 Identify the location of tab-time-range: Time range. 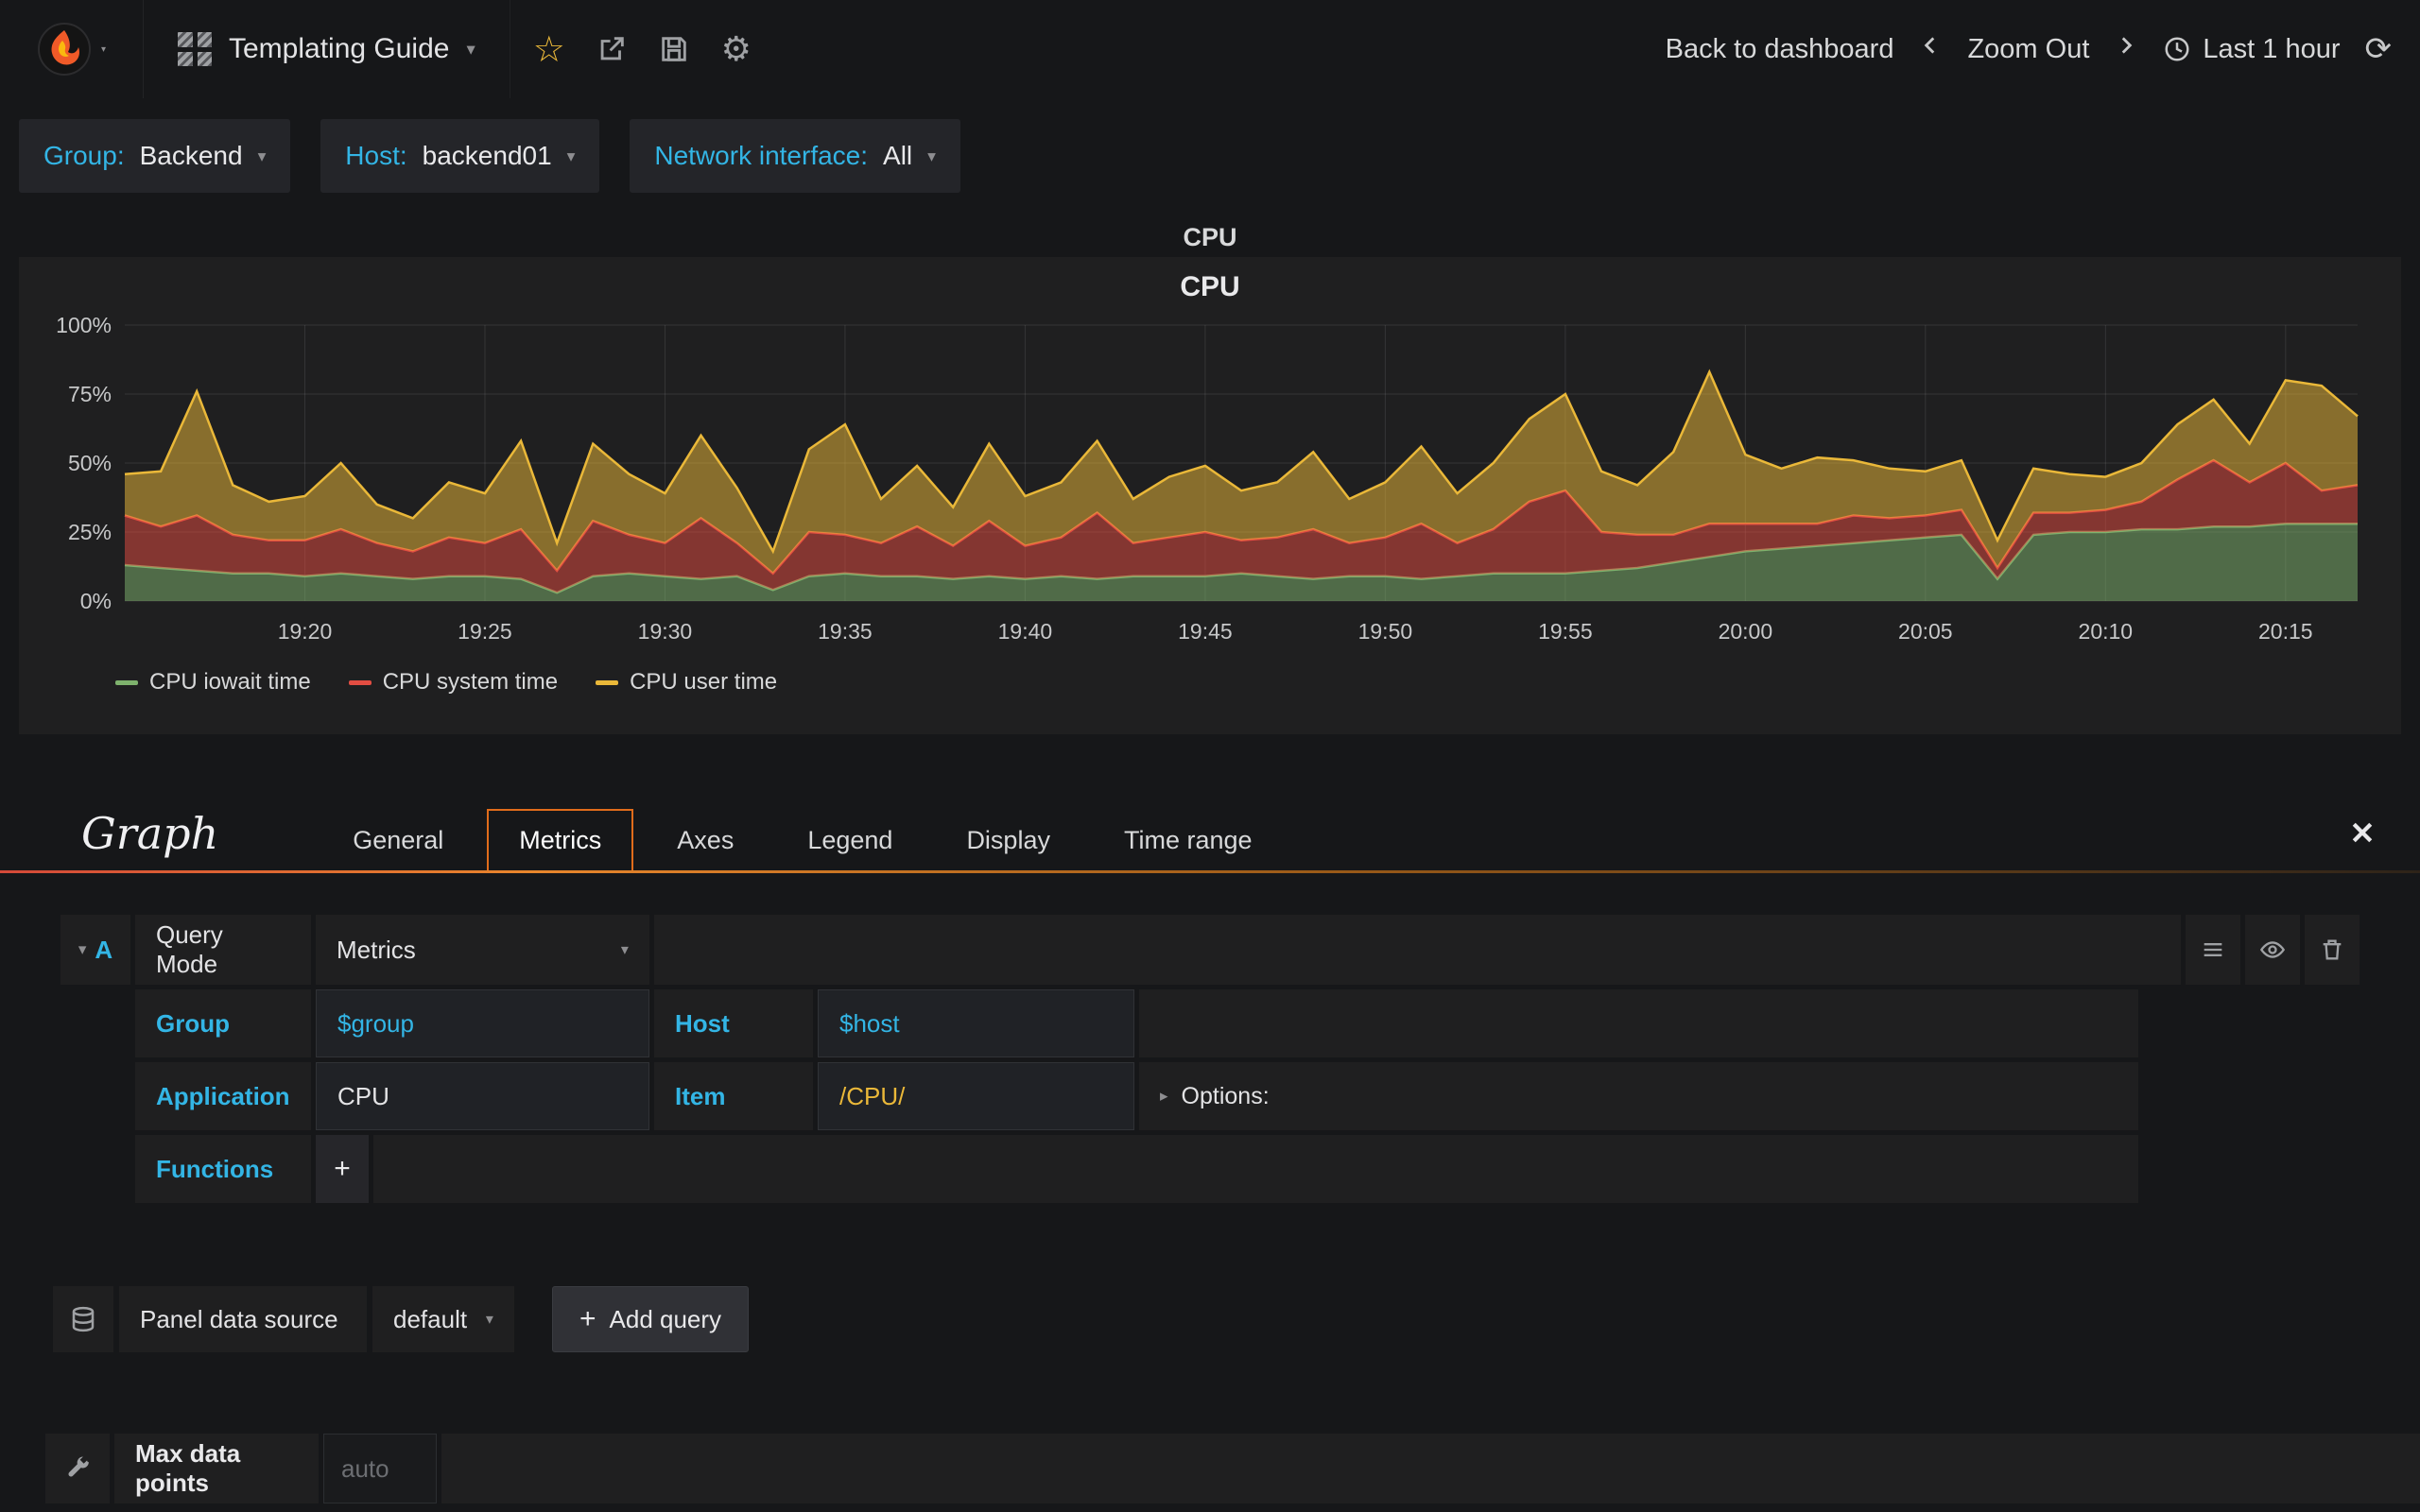
(1188, 840).